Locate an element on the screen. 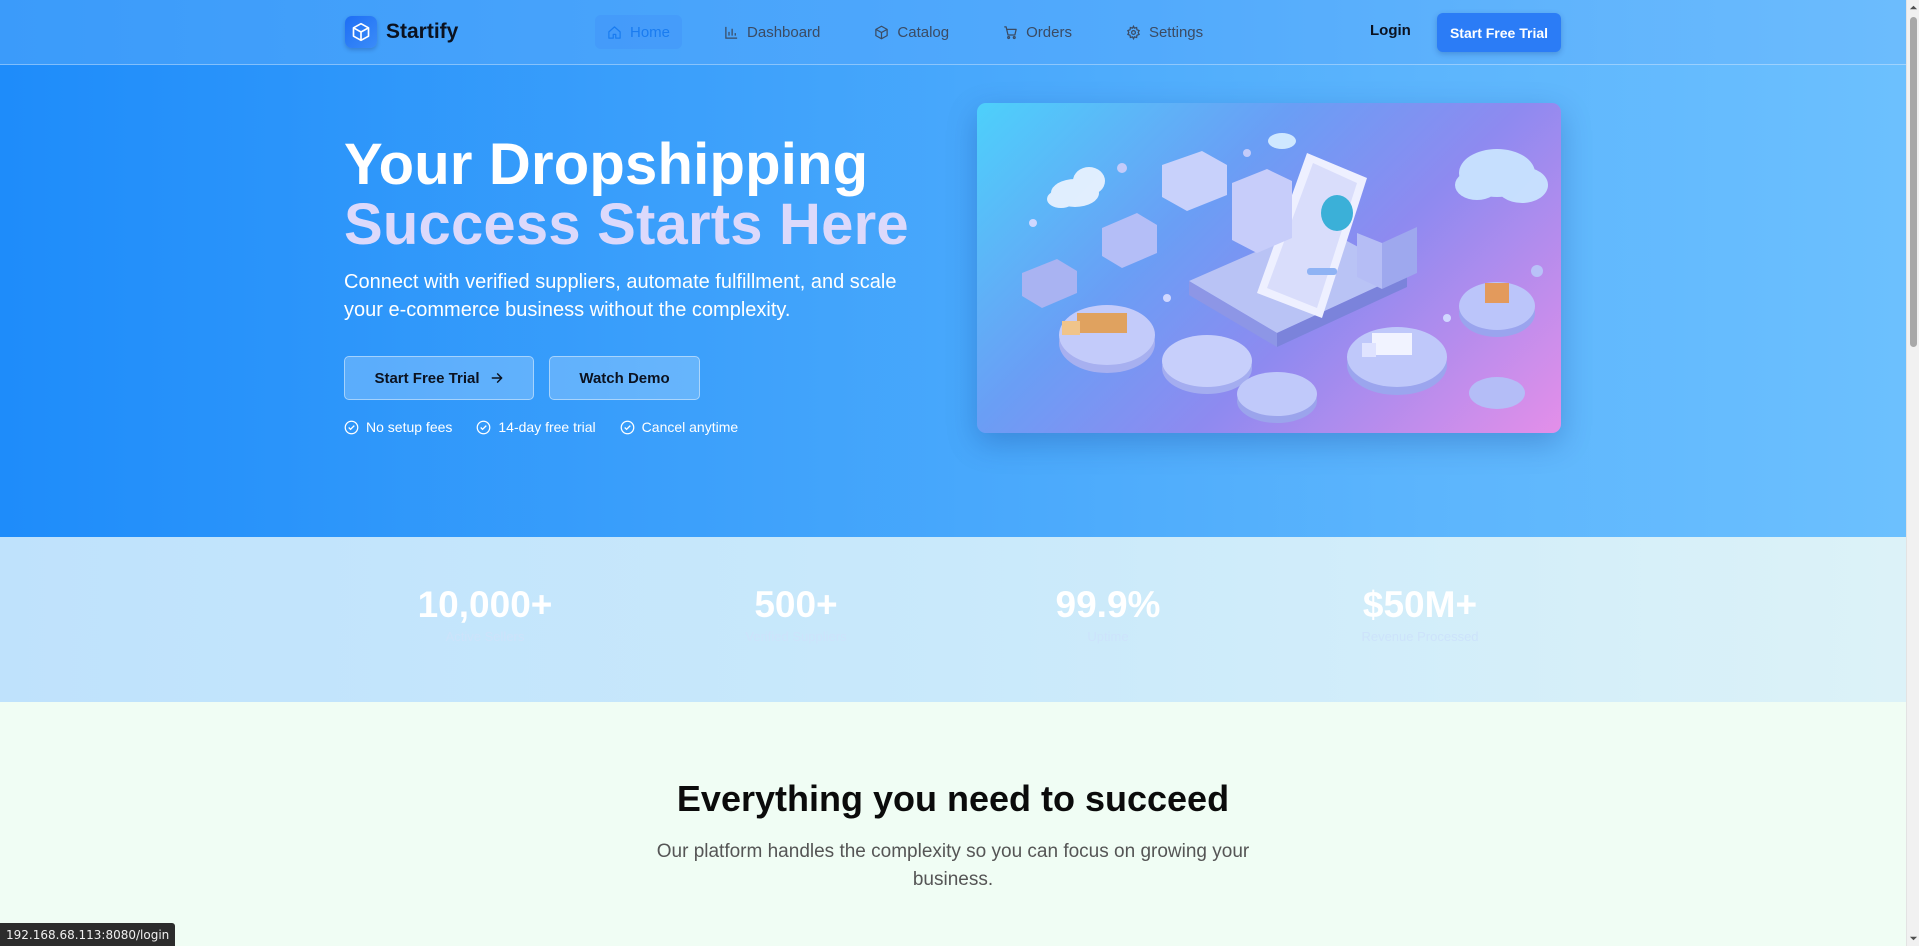 Image resolution: width=1919 pixels, height=946 pixels. login-link: Login is located at coordinates (1390, 30).